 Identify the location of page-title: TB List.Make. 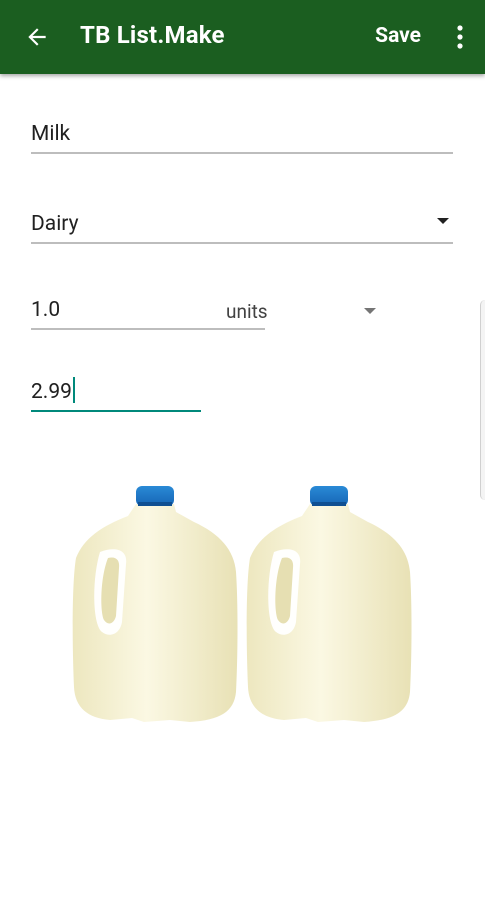
(152, 35).